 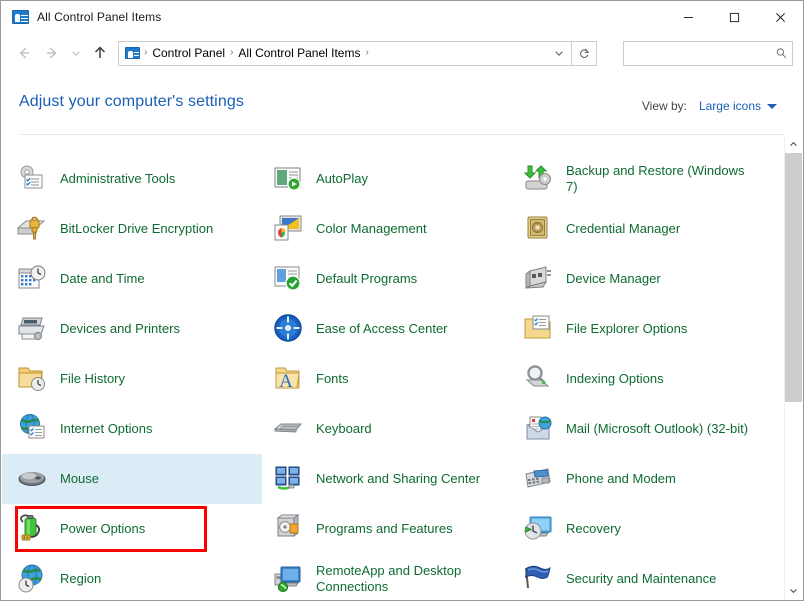 I want to click on control-panel-item-file-history: File History, so click(x=132, y=379).